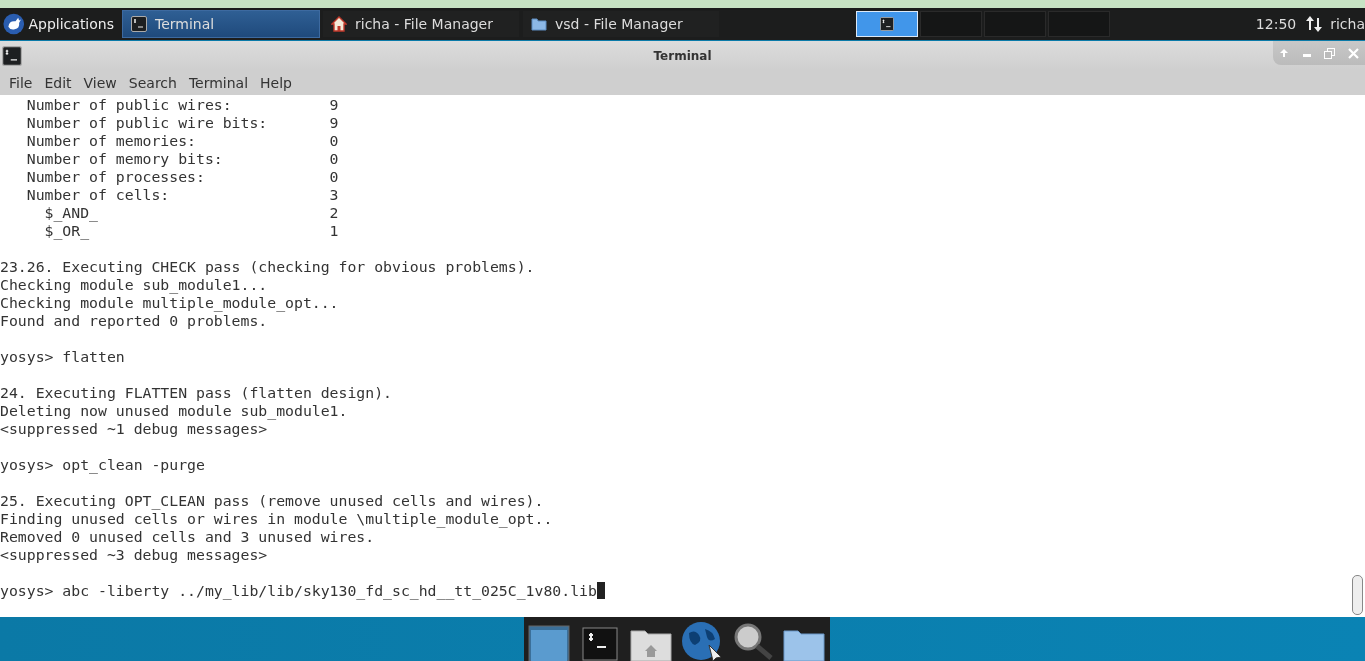  Describe the element at coordinates (276, 518) in the screenshot. I see `terminal-line: Finding unused cells or wires in module \multiple_module_opt..` at that location.